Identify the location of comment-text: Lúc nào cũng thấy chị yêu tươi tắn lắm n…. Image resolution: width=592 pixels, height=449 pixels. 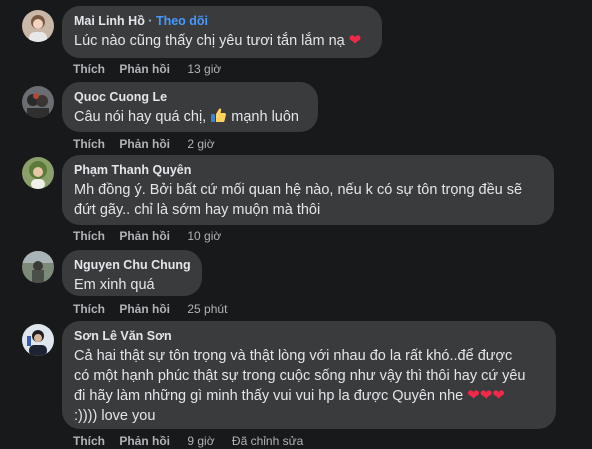
(209, 41).